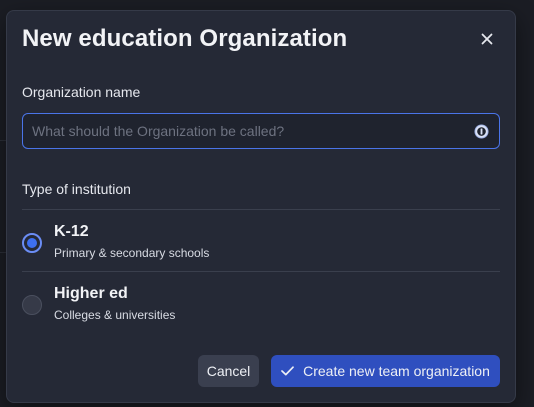 This screenshot has height=407, width=534. What do you see at coordinates (115, 315) in the screenshot?
I see `option-subtitle: Colleges & universities` at bounding box center [115, 315].